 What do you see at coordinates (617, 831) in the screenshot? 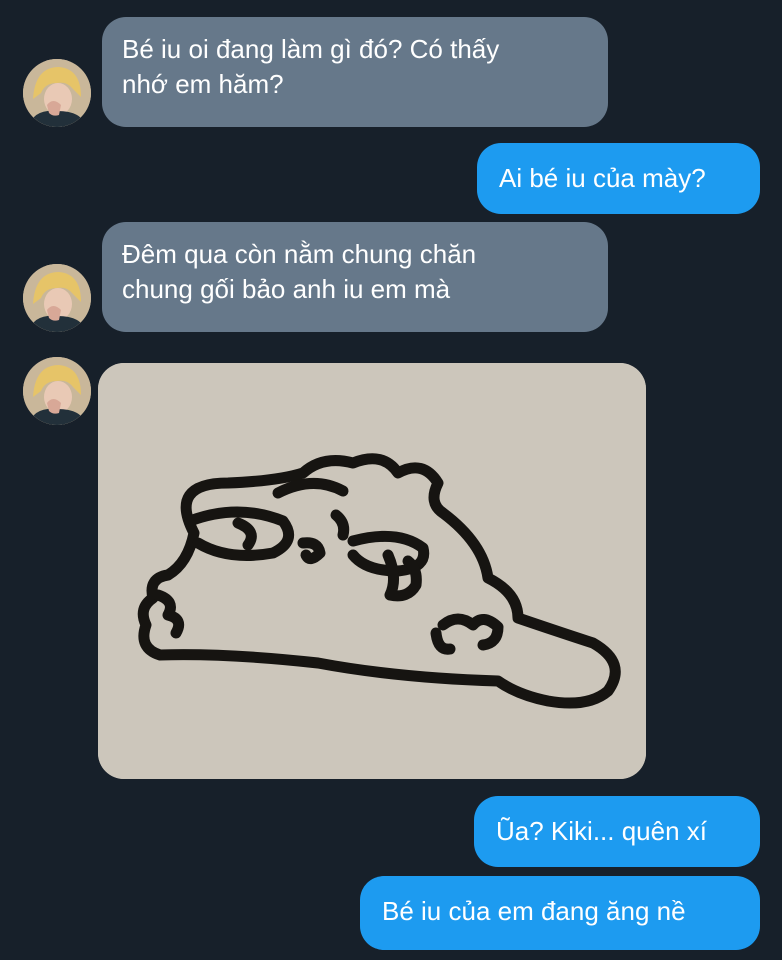
I see `outgoing-message: Ũa? Kiki... quên xí` at bounding box center [617, 831].